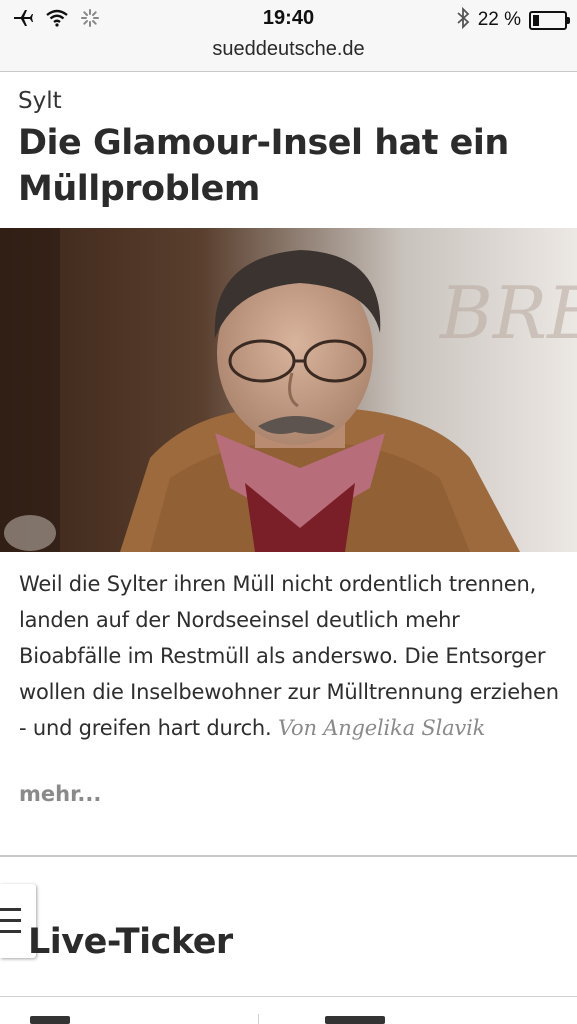 This screenshot has height=1024, width=577. I want to click on status-right: 22 %, so click(513, 19).